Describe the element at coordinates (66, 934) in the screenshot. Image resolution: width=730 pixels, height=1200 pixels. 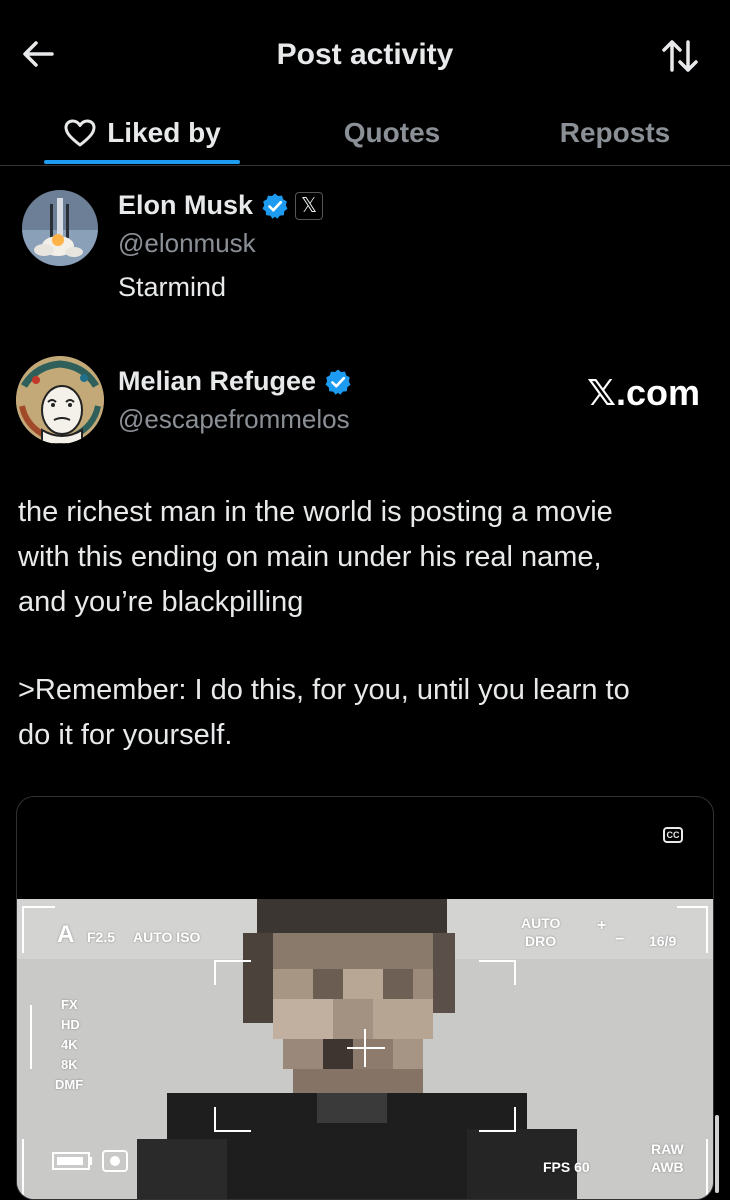
I see `hud-mode: A` at that location.